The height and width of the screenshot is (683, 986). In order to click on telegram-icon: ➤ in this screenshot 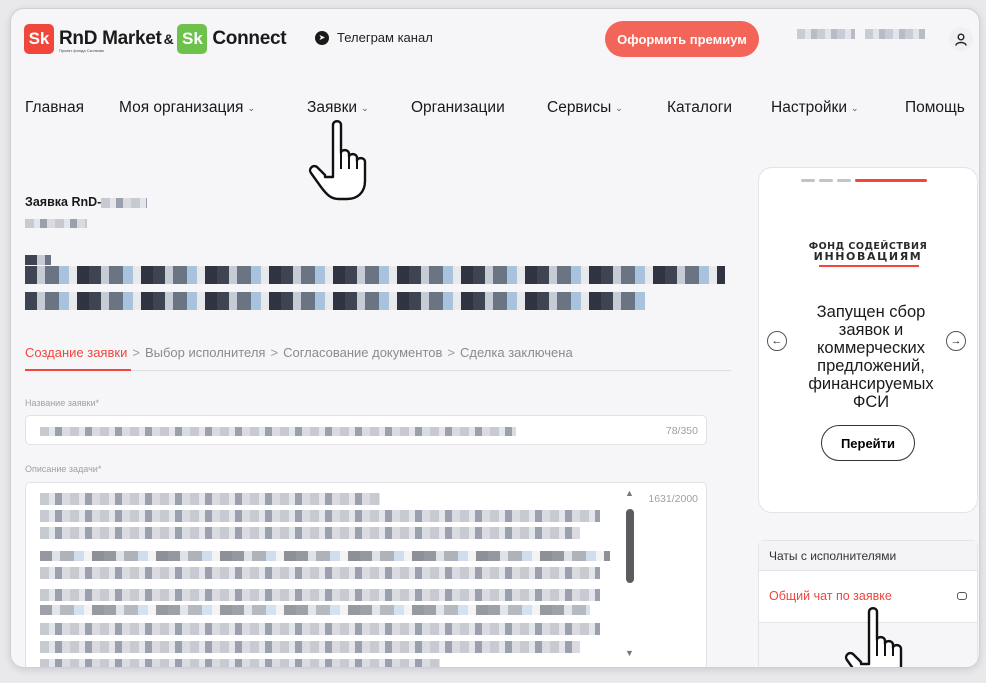, I will do `click(322, 37)`.